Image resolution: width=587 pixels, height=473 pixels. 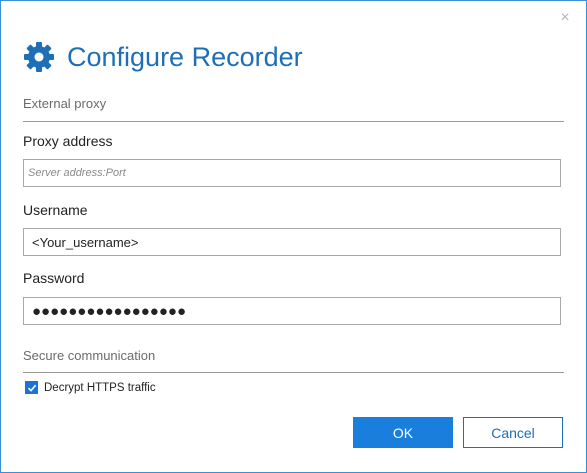 What do you see at coordinates (109, 311) in the screenshot?
I see `password-masked-value: ●●●●●●●●●●●●●●●●●` at bounding box center [109, 311].